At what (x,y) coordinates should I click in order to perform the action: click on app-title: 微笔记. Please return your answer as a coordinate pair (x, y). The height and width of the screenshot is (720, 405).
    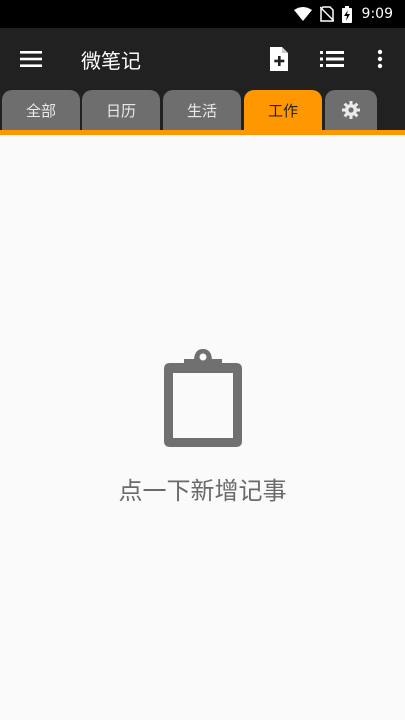
    Looking at the image, I should click on (111, 61).